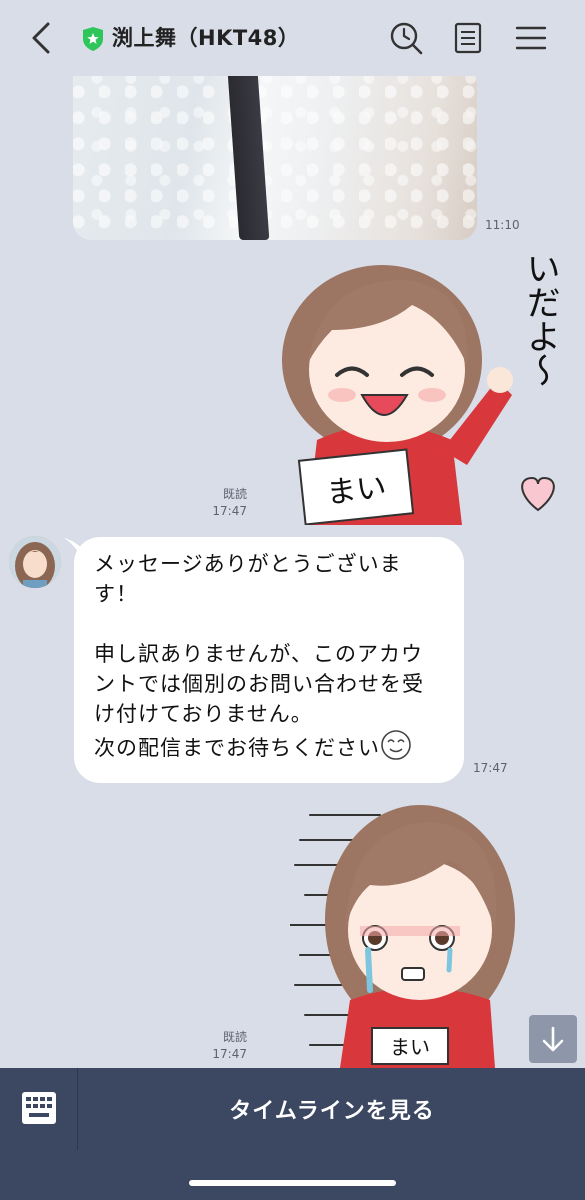 This screenshot has height=1200, width=585. What do you see at coordinates (356, 490) in the screenshot?
I see `sticker1-name-tag: まい` at bounding box center [356, 490].